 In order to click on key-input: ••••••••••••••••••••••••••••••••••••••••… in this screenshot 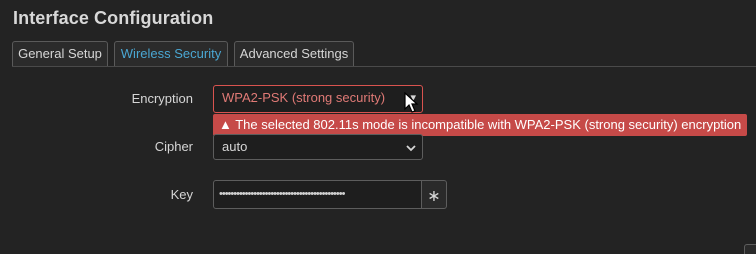, I will do `click(317, 194)`.